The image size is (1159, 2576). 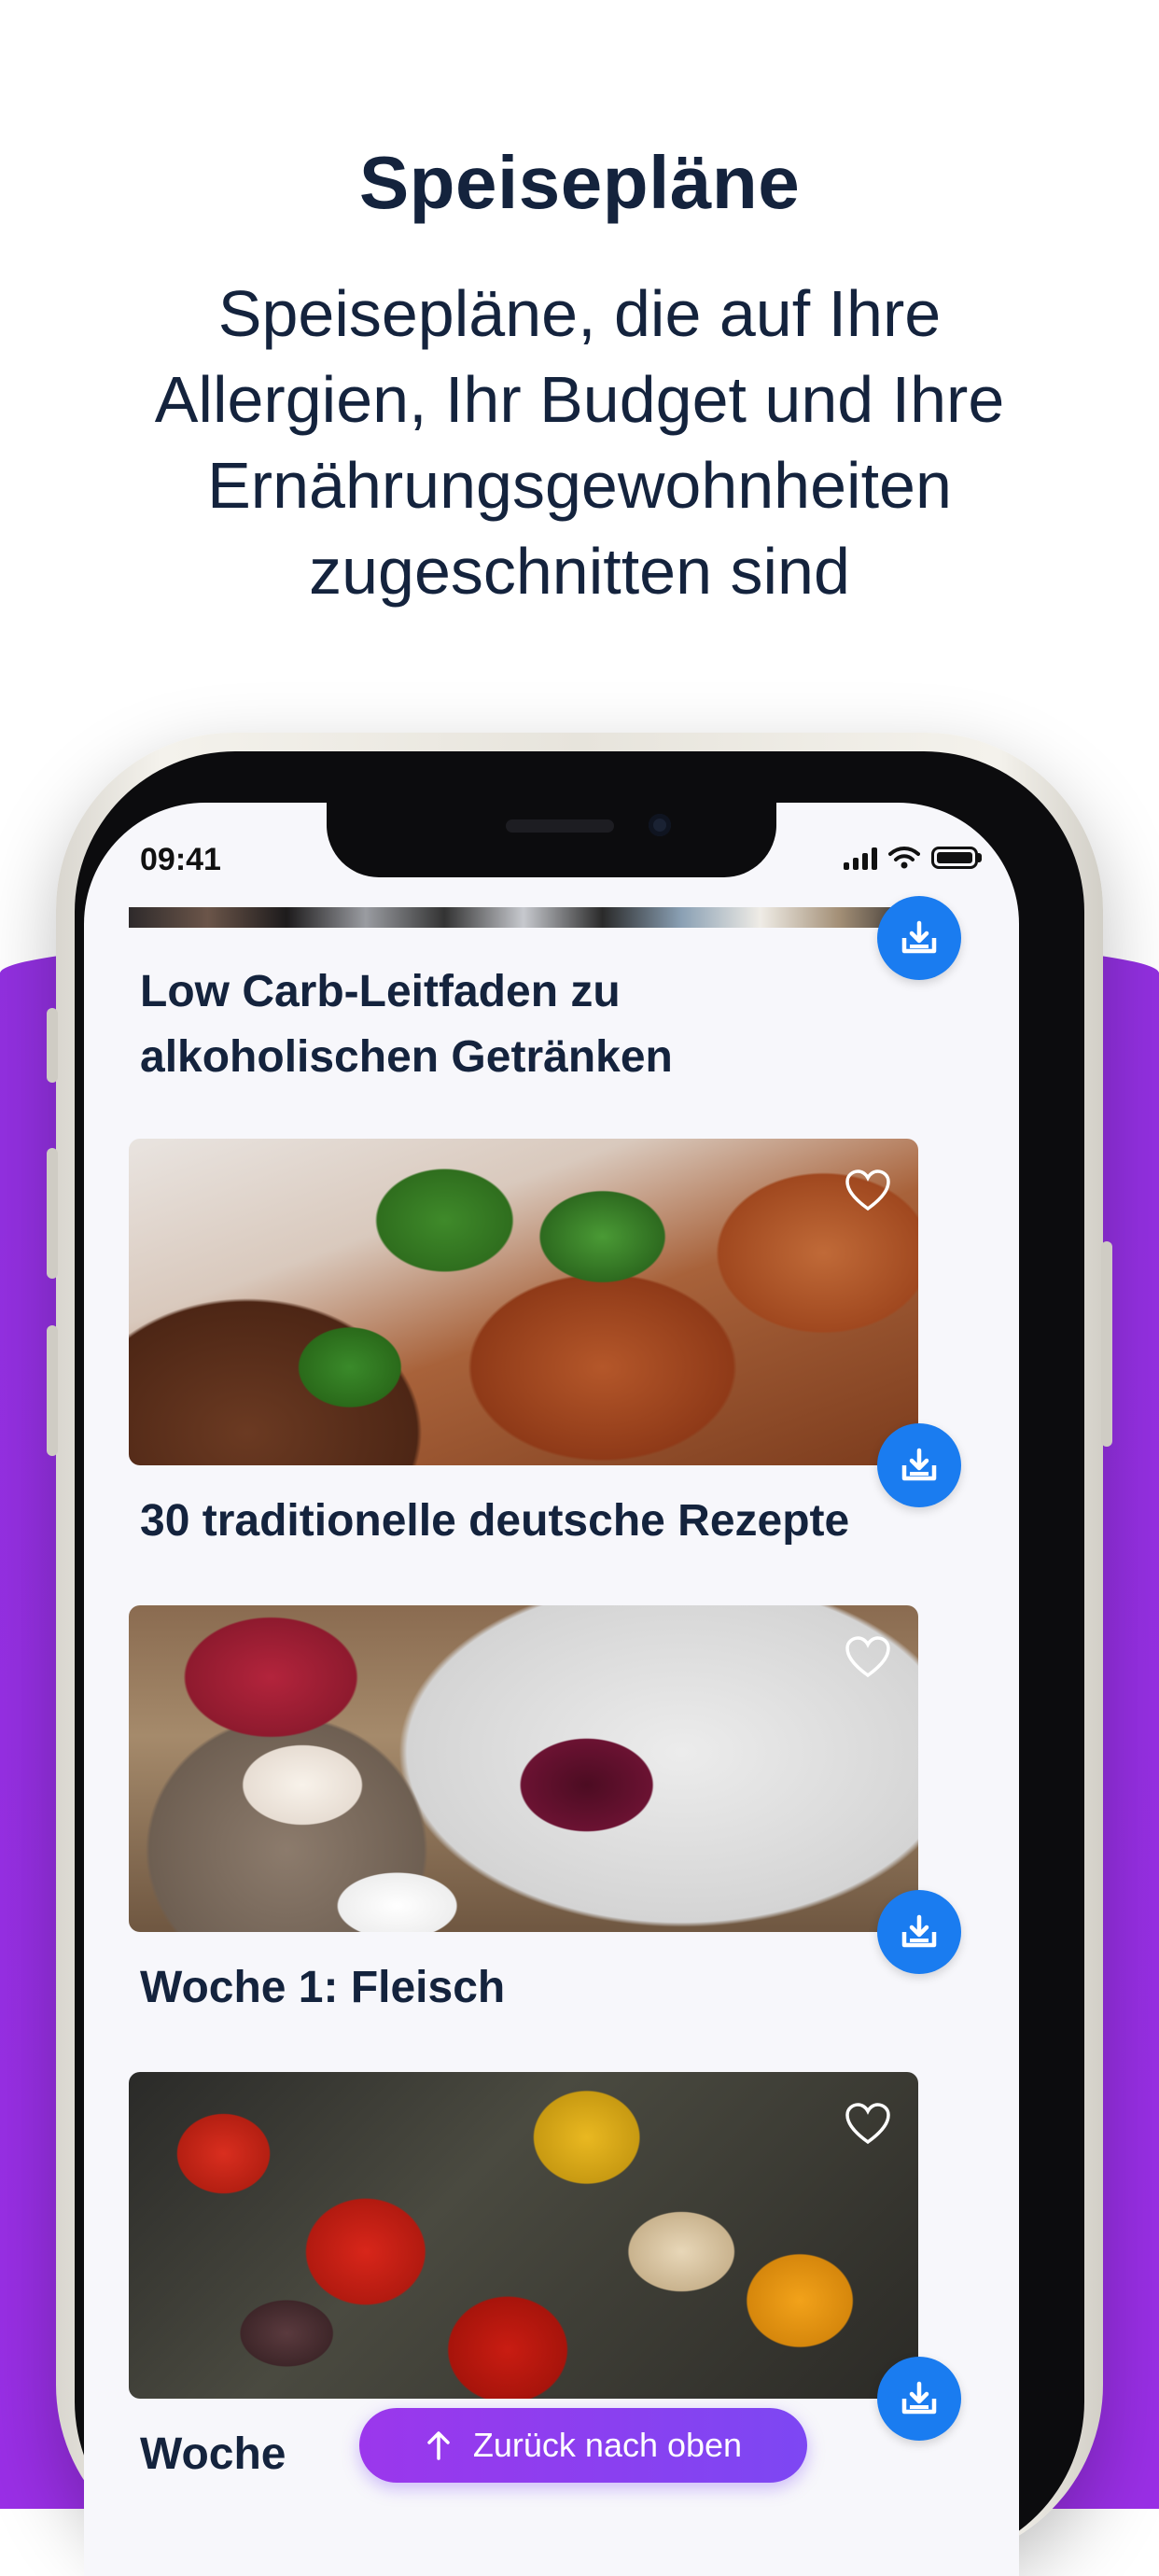 What do you see at coordinates (523, 2235) in the screenshot?
I see `vegetable-skewers-photo` at bounding box center [523, 2235].